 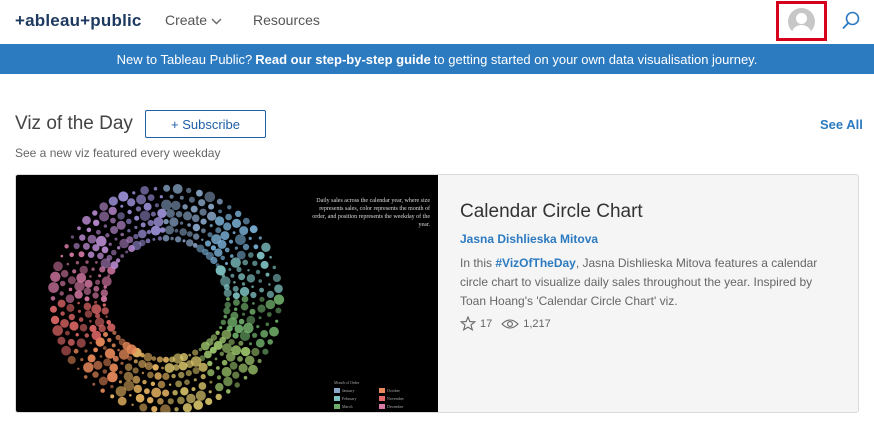 I want to click on viz-author-link: Jasna Dishlieska Mitova, so click(x=529, y=239).